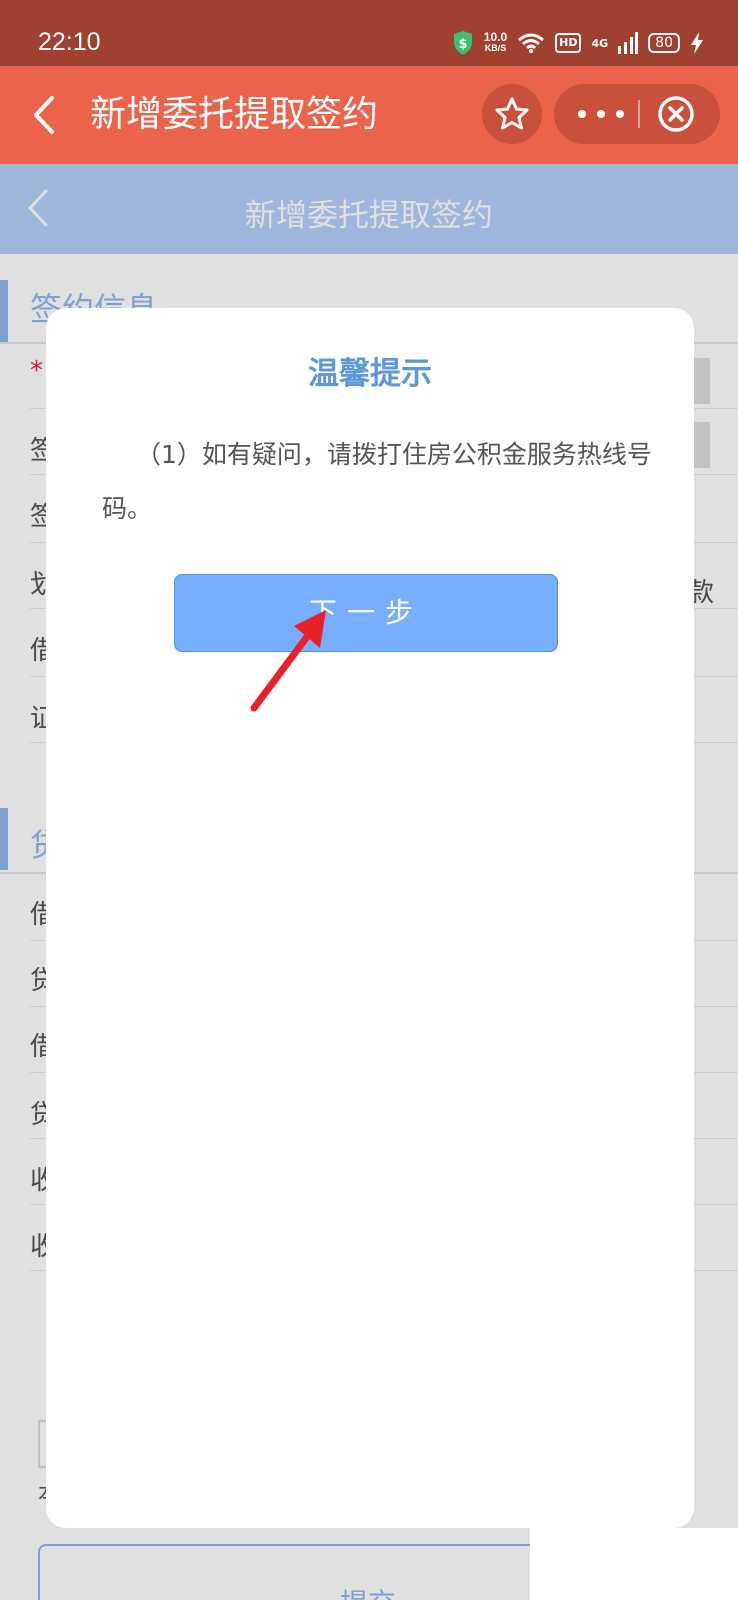 The image size is (738, 1600). Describe the element at coordinates (288, 661) in the screenshot. I see `annotation-arrow-icon` at that location.